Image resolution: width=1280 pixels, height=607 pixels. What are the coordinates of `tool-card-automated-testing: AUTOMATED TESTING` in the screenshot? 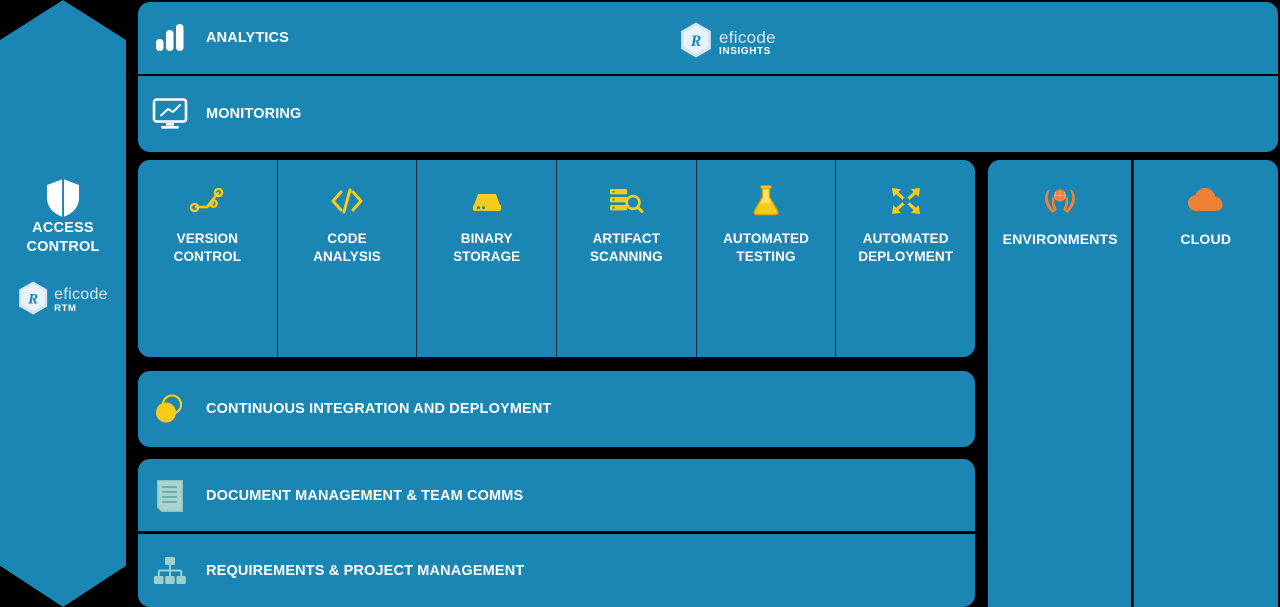 It's located at (766, 258).